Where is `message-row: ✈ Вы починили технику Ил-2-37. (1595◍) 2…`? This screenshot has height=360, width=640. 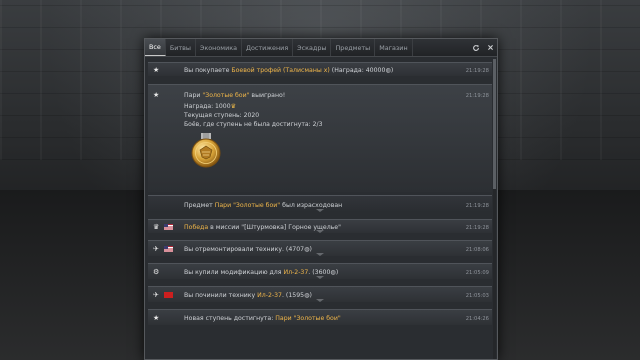
message-row: ✈ Вы починили технику Ил-2-37. (1595◍) 2… is located at coordinates (320, 294).